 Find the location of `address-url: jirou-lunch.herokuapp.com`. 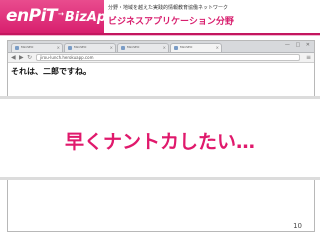

address-url: jirou-lunch.herokuapp.com is located at coordinates (67, 57).